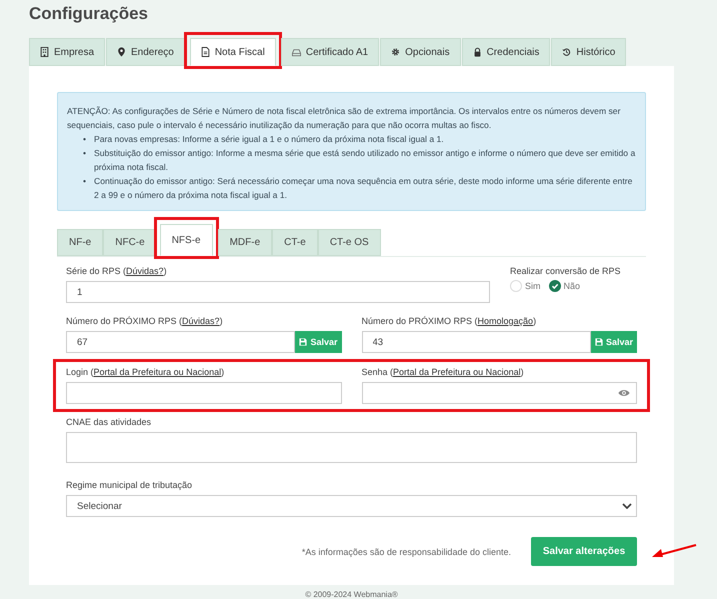 This screenshot has height=599, width=717. I want to click on select-field: Selecionar, so click(351, 506).